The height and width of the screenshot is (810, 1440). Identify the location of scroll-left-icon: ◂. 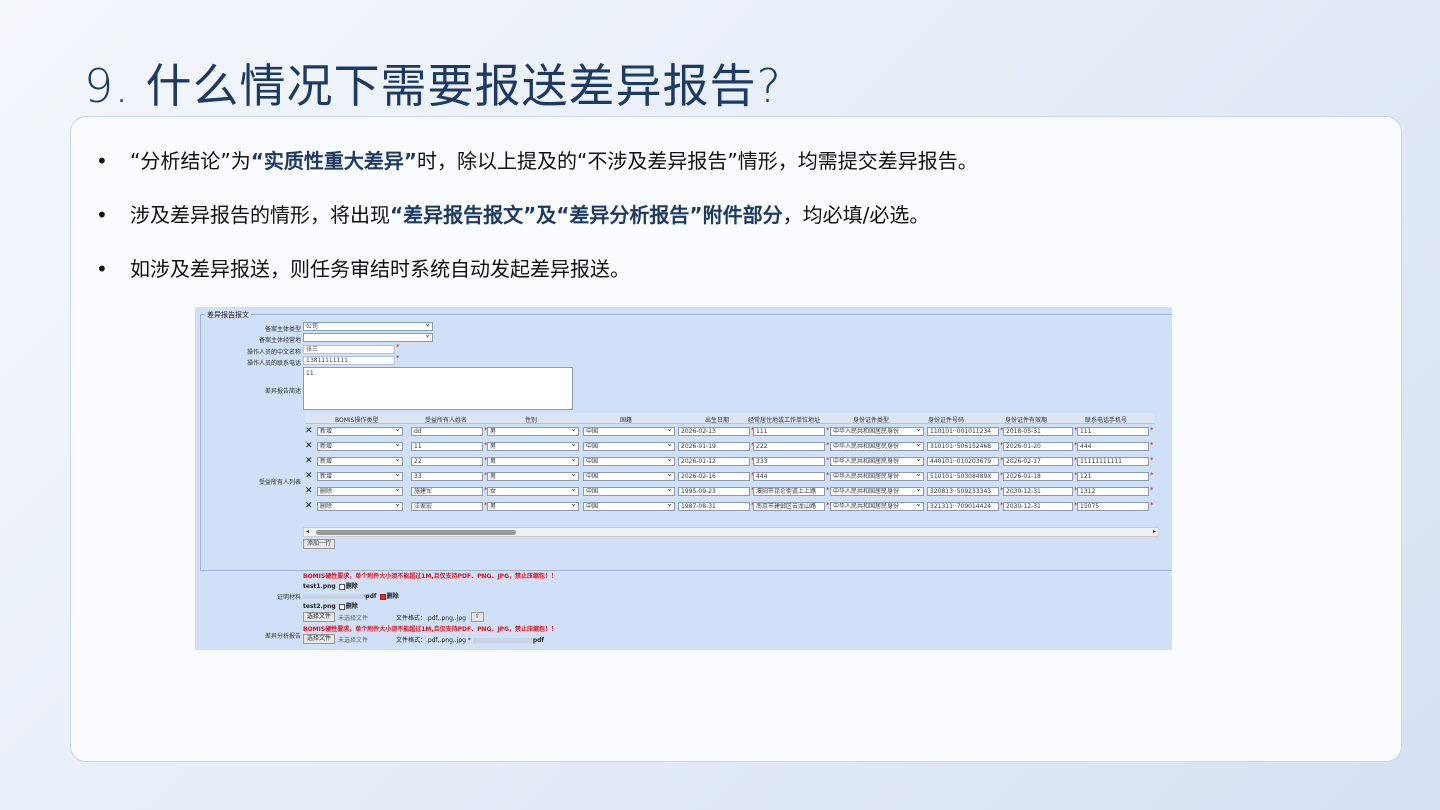
(307, 531).